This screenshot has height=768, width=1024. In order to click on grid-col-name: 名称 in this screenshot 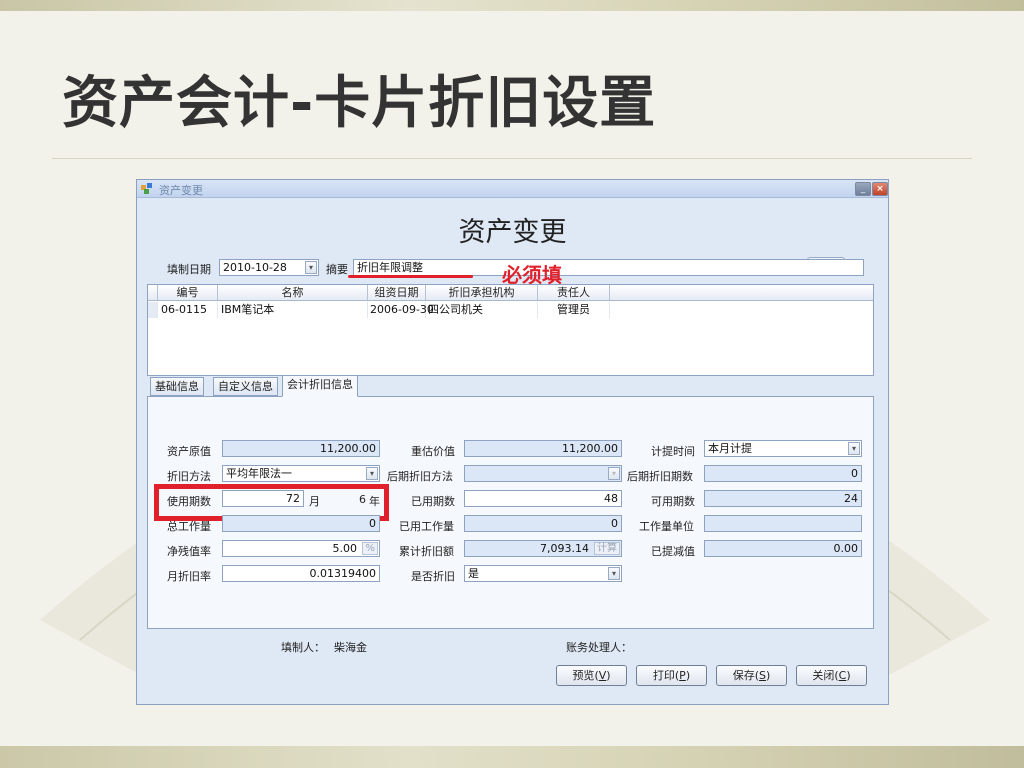, I will do `click(293, 292)`.